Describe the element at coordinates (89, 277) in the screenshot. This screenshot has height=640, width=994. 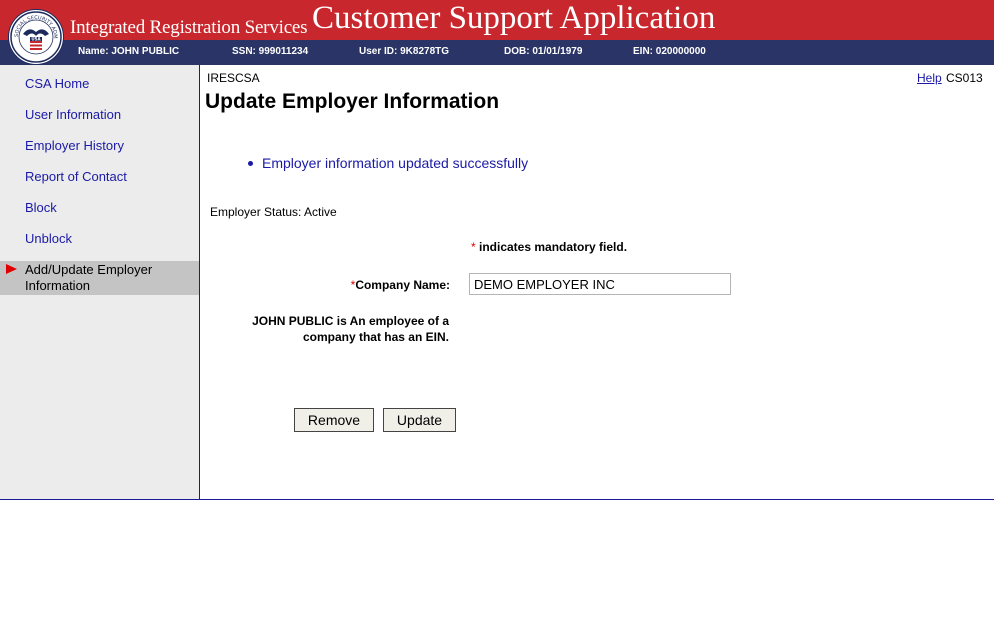
I see `sidebar-item-active-label: Add/Update Employer Information` at that location.